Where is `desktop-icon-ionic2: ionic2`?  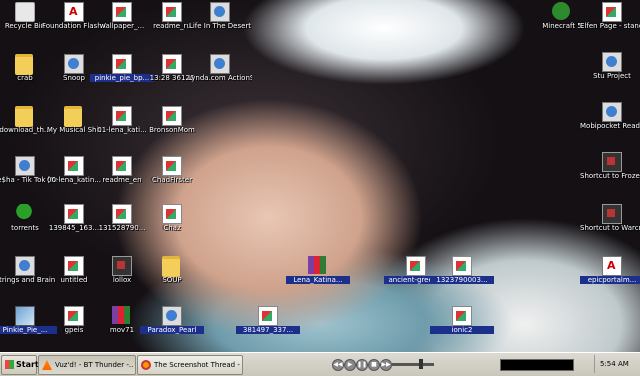 desktop-icon-ionic2: ionic2 is located at coordinates (462, 326).